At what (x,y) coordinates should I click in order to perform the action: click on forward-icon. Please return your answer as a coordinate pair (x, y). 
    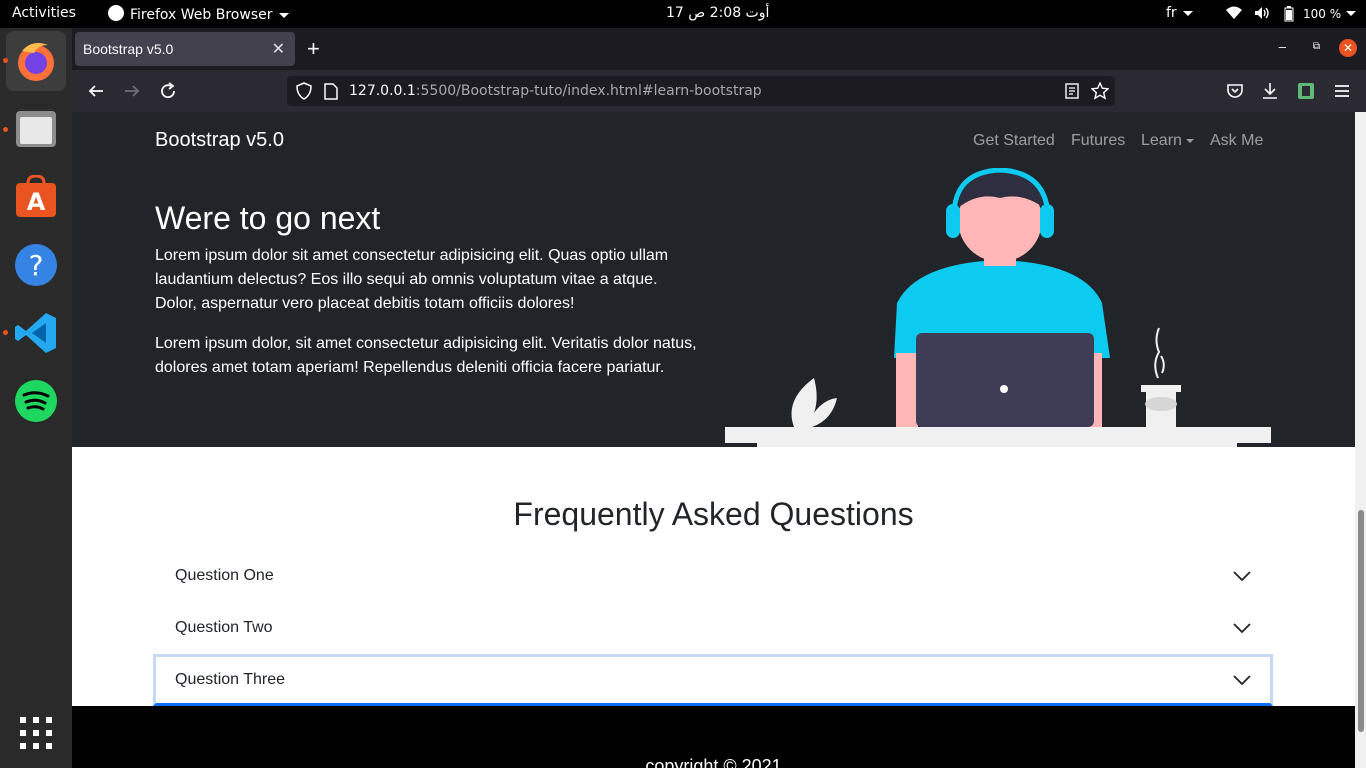
    Looking at the image, I should click on (132, 91).